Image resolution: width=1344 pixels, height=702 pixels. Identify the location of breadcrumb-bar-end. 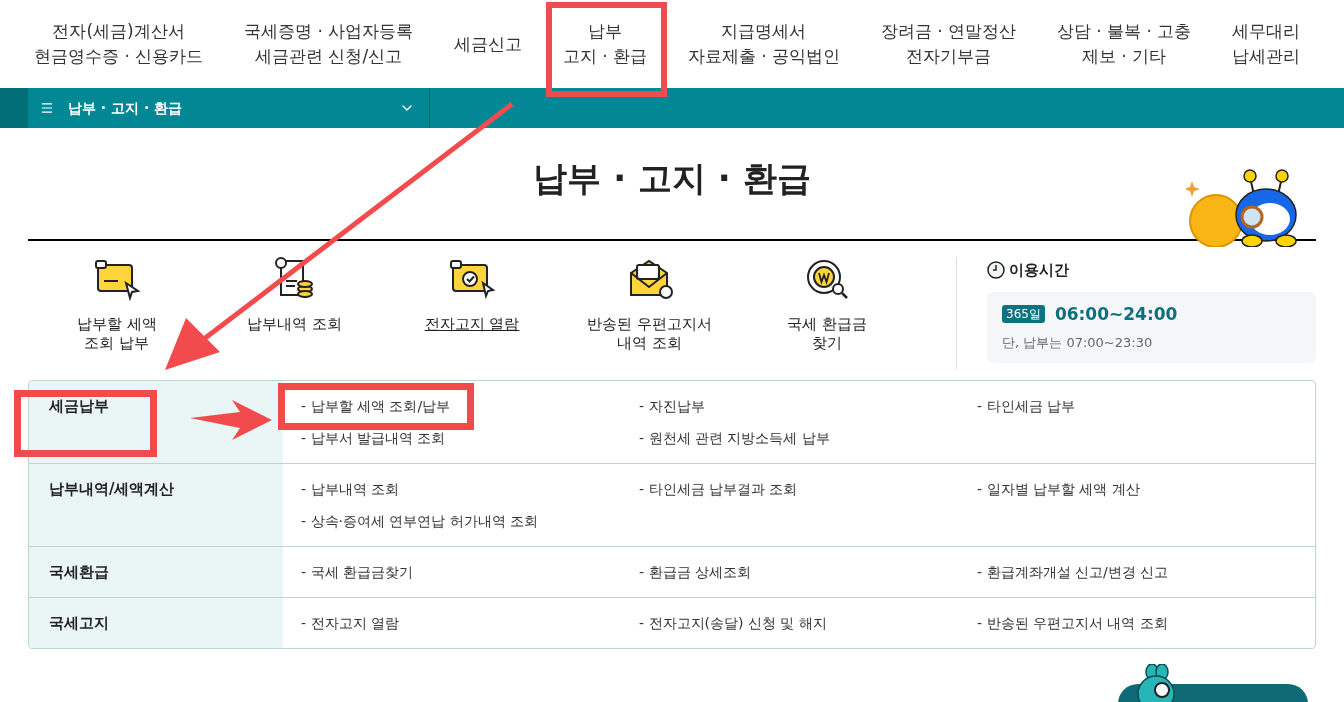
(14, 108).